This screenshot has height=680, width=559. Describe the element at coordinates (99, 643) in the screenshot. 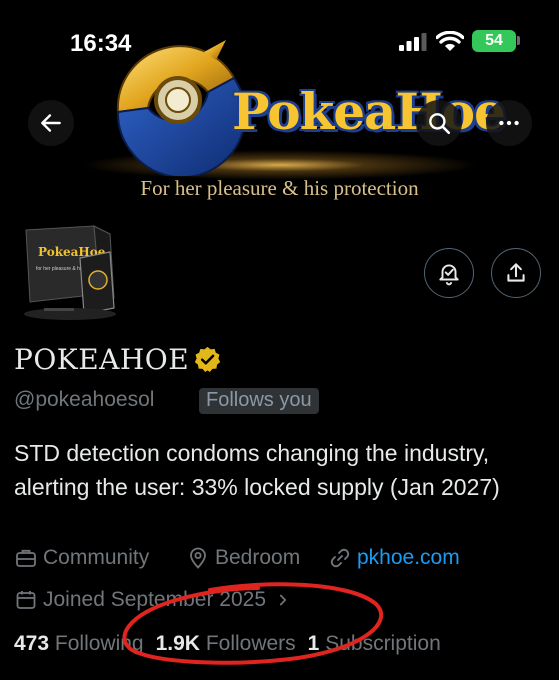

I see `following-label: Following` at that location.